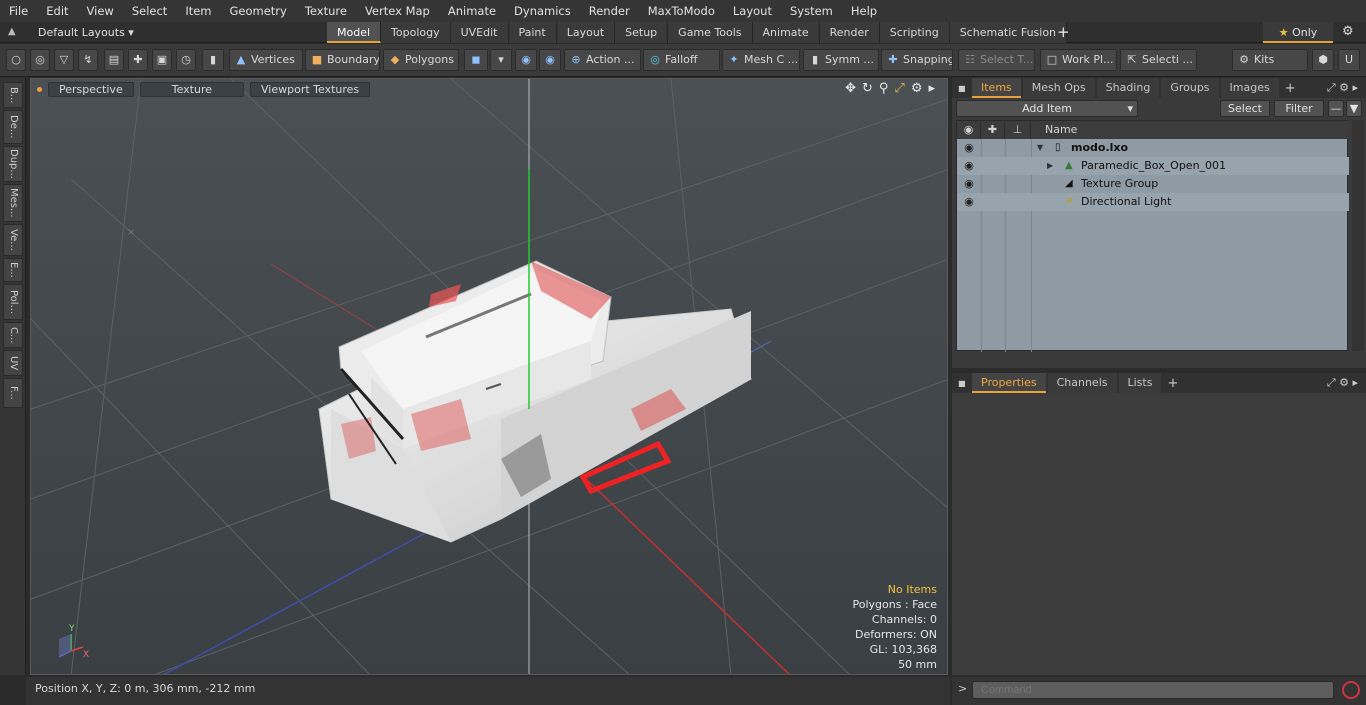 The width and height of the screenshot is (1366, 705). What do you see at coordinates (64, 60) in the screenshot?
I see `pen-tool-button: ▽` at bounding box center [64, 60].